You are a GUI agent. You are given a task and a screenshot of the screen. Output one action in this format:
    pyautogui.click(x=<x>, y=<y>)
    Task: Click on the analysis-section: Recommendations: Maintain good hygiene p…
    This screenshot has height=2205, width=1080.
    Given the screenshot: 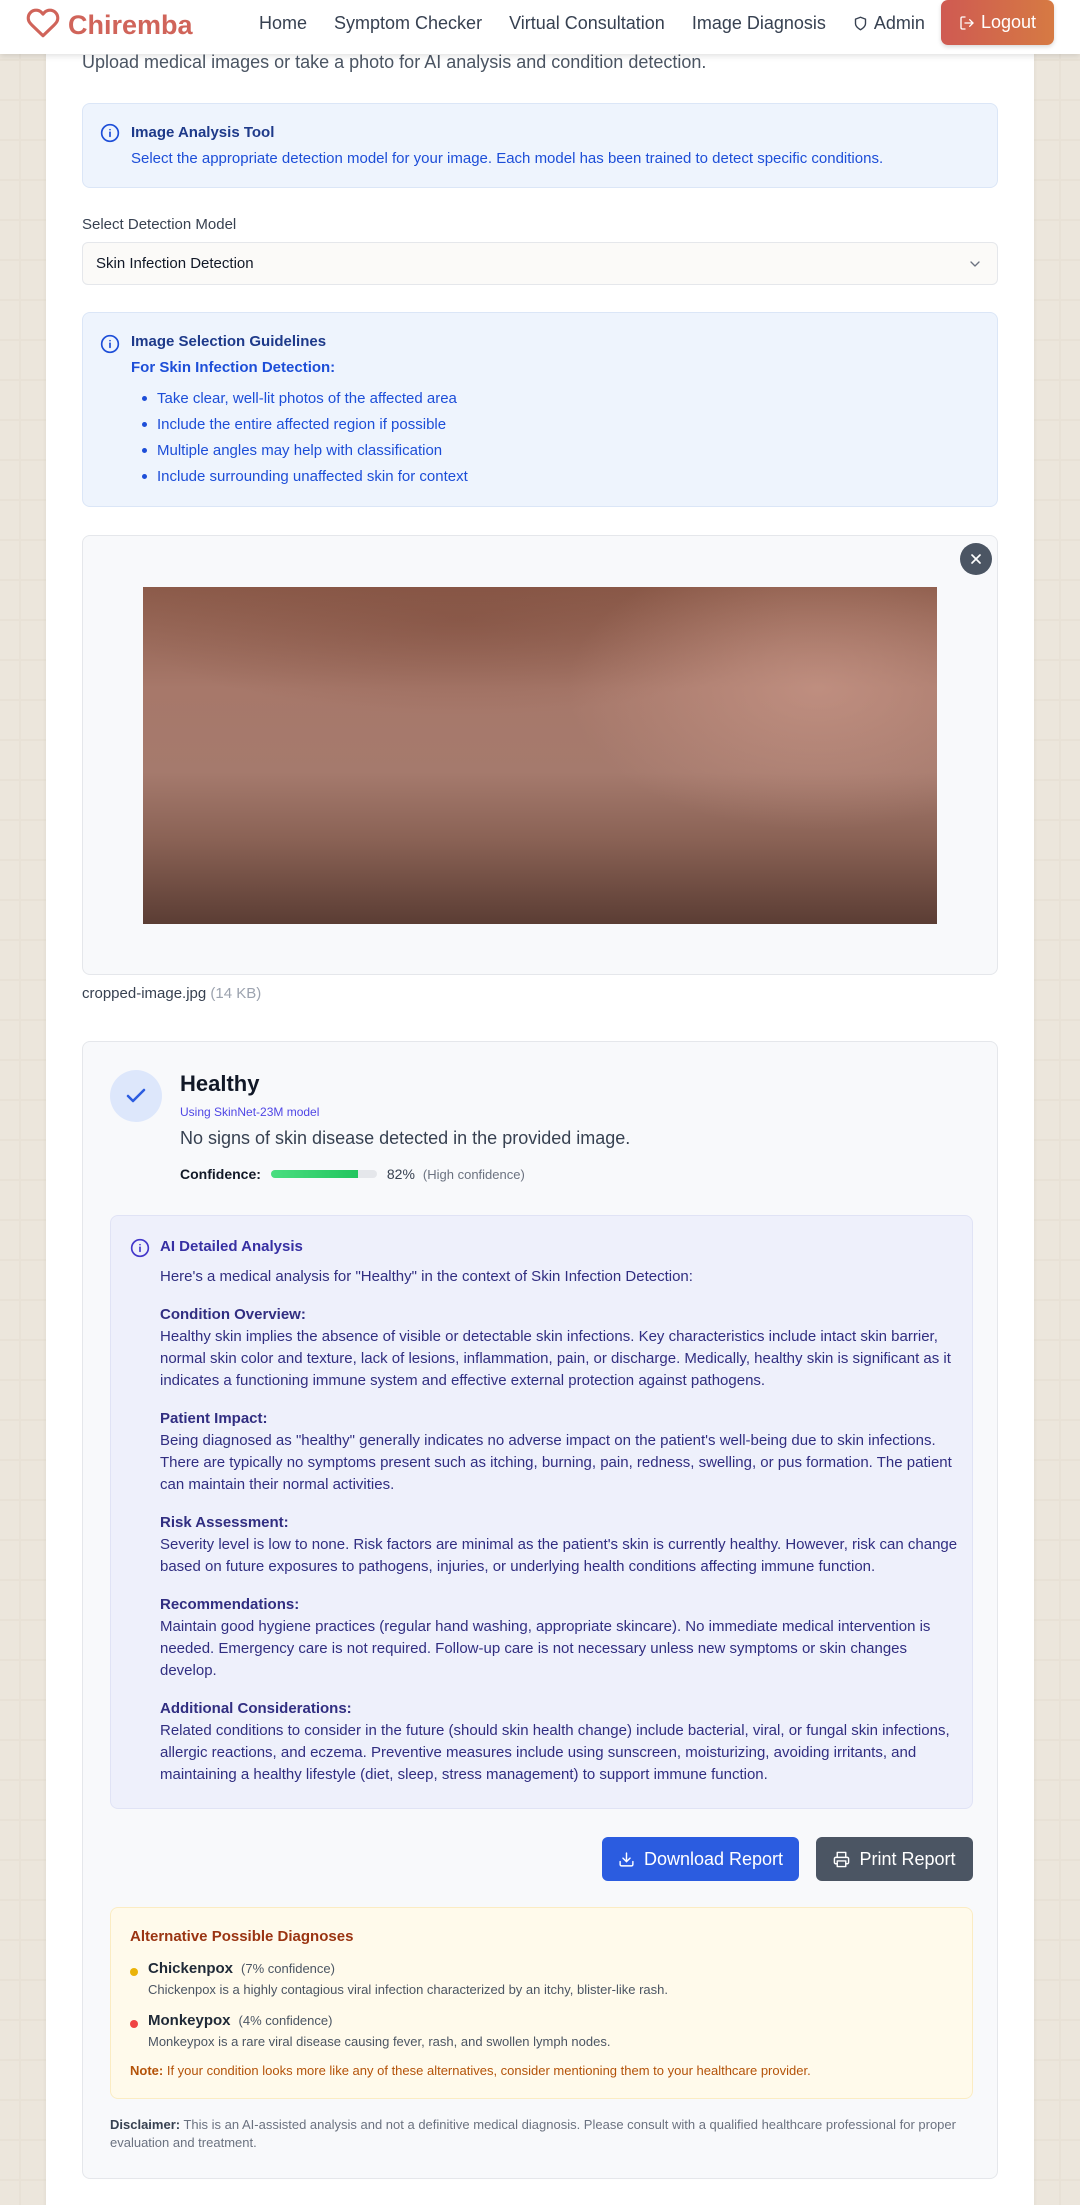 What is the action you would take?
    pyautogui.click(x=560, y=1638)
    